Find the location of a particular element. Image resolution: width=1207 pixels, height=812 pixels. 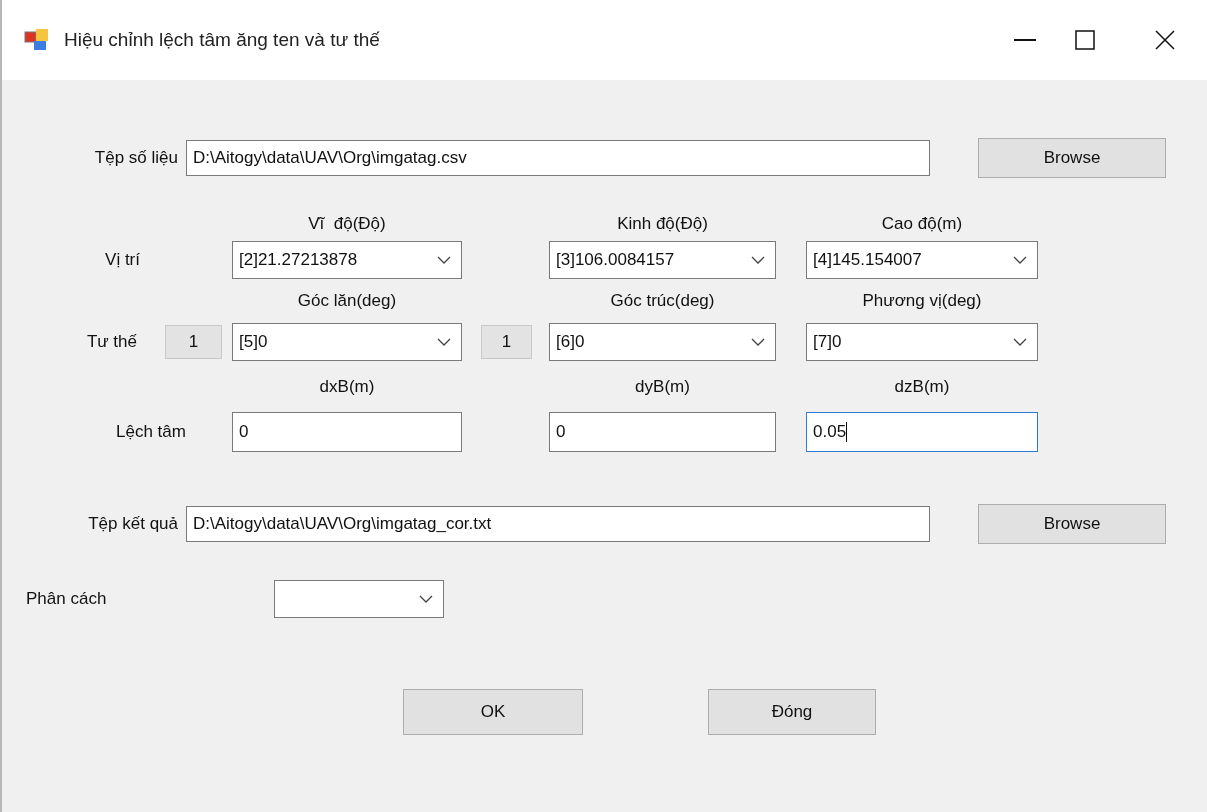

column-heading: dyB(m) is located at coordinates (662, 387).